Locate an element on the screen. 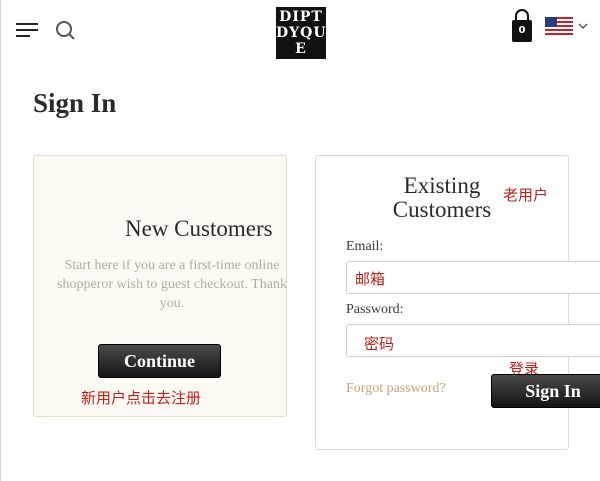 Image resolution: width=600 pixels, height=481 pixels. page-title: Sign In is located at coordinates (75, 103).